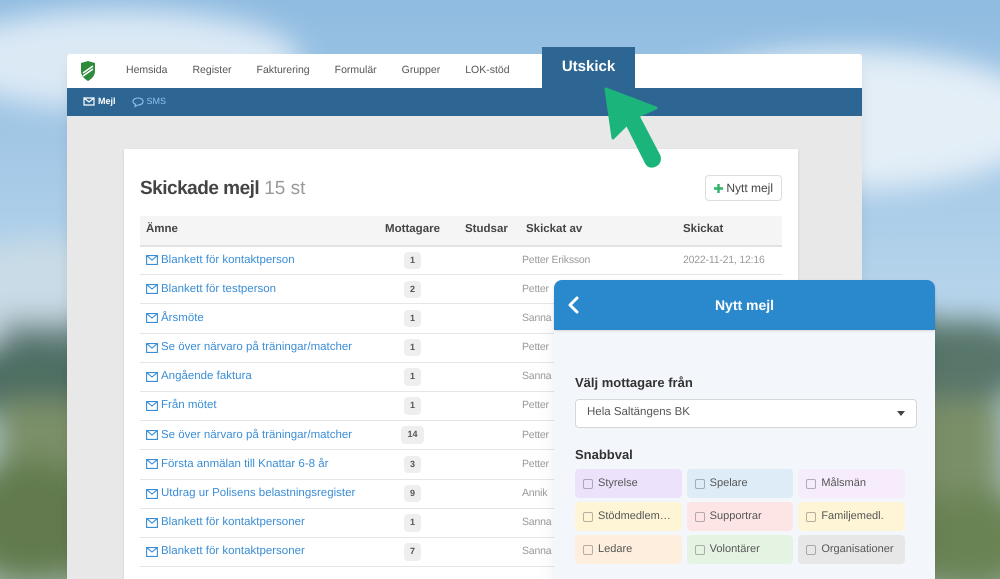 Image resolution: width=1000 pixels, height=579 pixels. Describe the element at coordinates (99, 102) in the screenshot. I see `sub-tab: Mejl` at that location.